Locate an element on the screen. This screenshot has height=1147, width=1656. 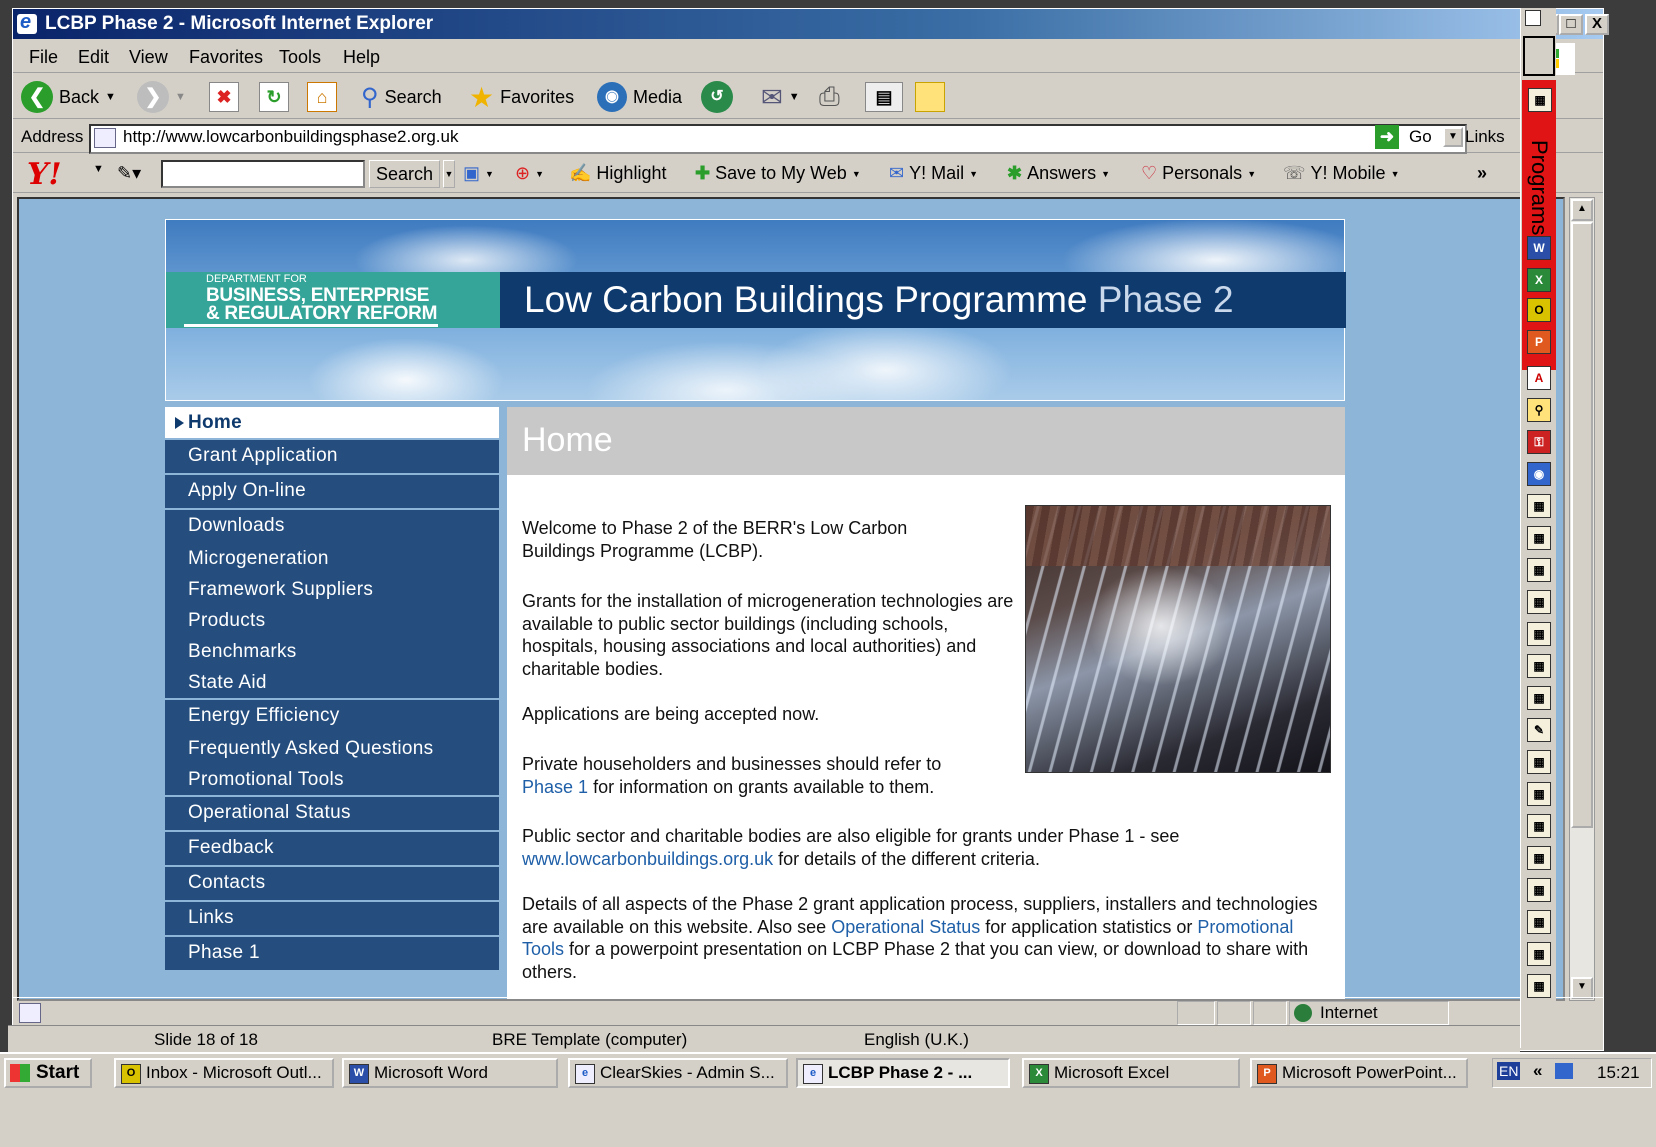
yahoo-search-input is located at coordinates (263, 174).